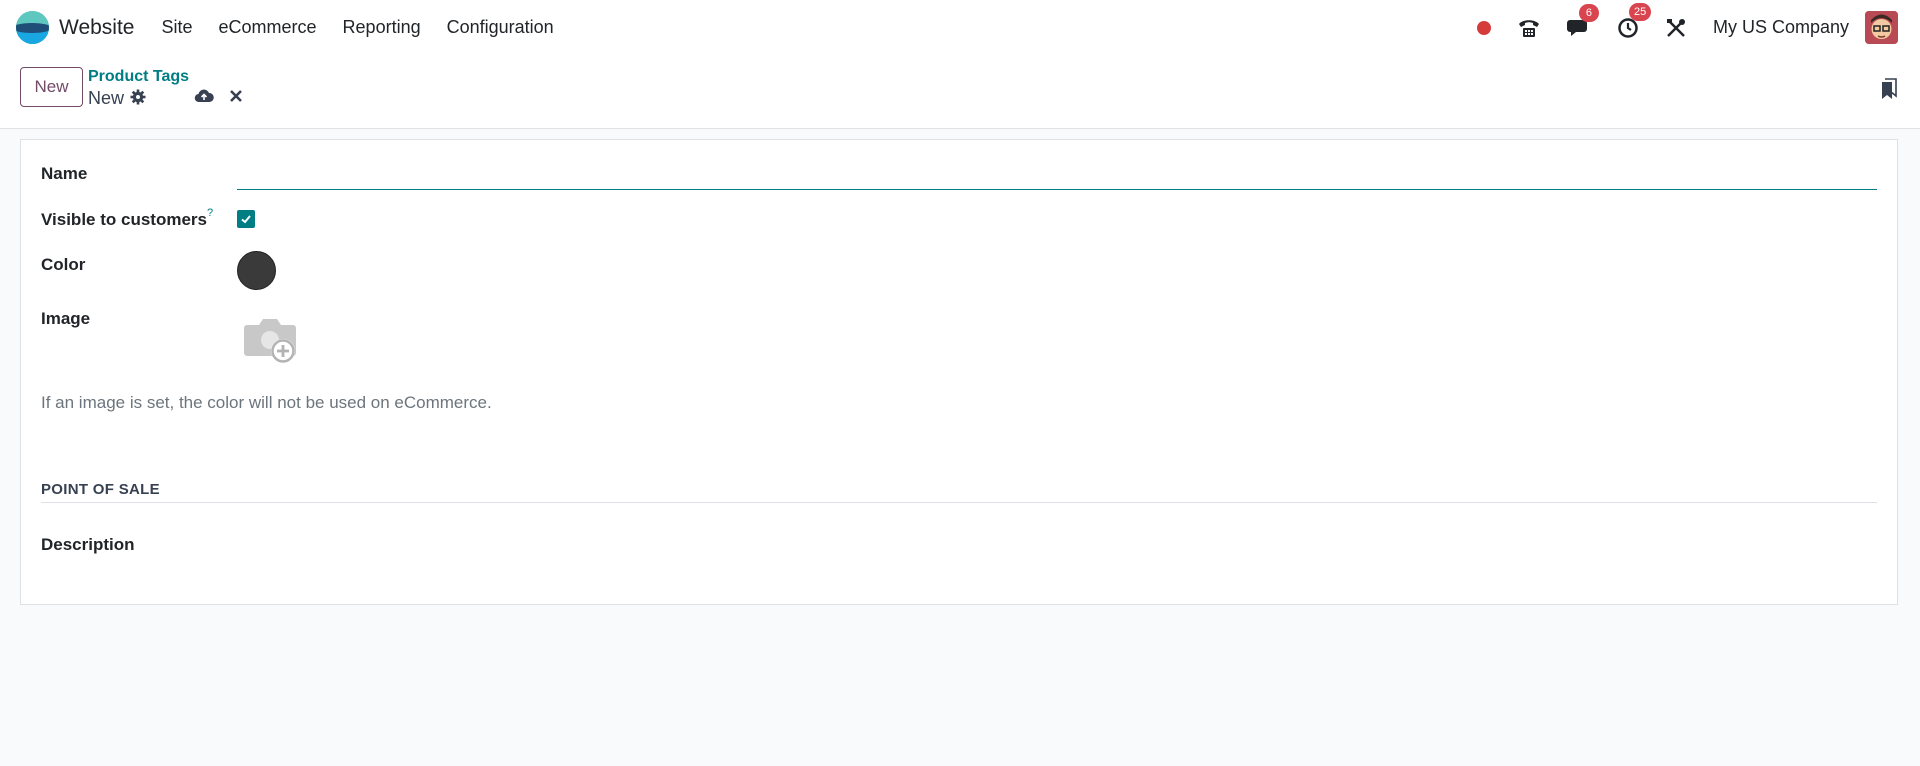 This screenshot has height=766, width=1920. Describe the element at coordinates (66, 318) in the screenshot. I see `image-label: Image` at that location.